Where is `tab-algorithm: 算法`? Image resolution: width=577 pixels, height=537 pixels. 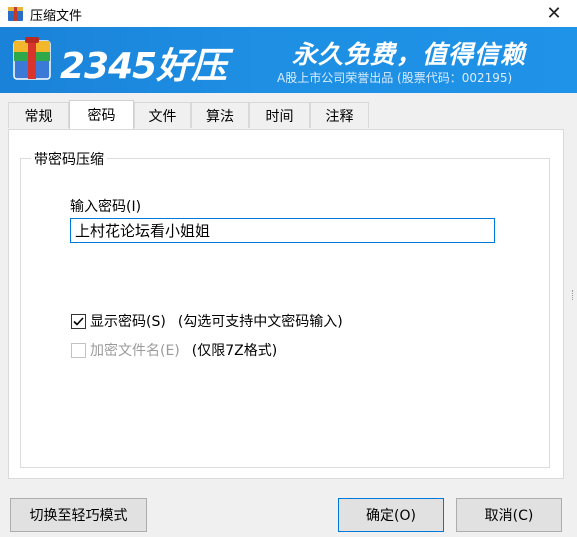
tab-algorithm: 算法 is located at coordinates (220, 115).